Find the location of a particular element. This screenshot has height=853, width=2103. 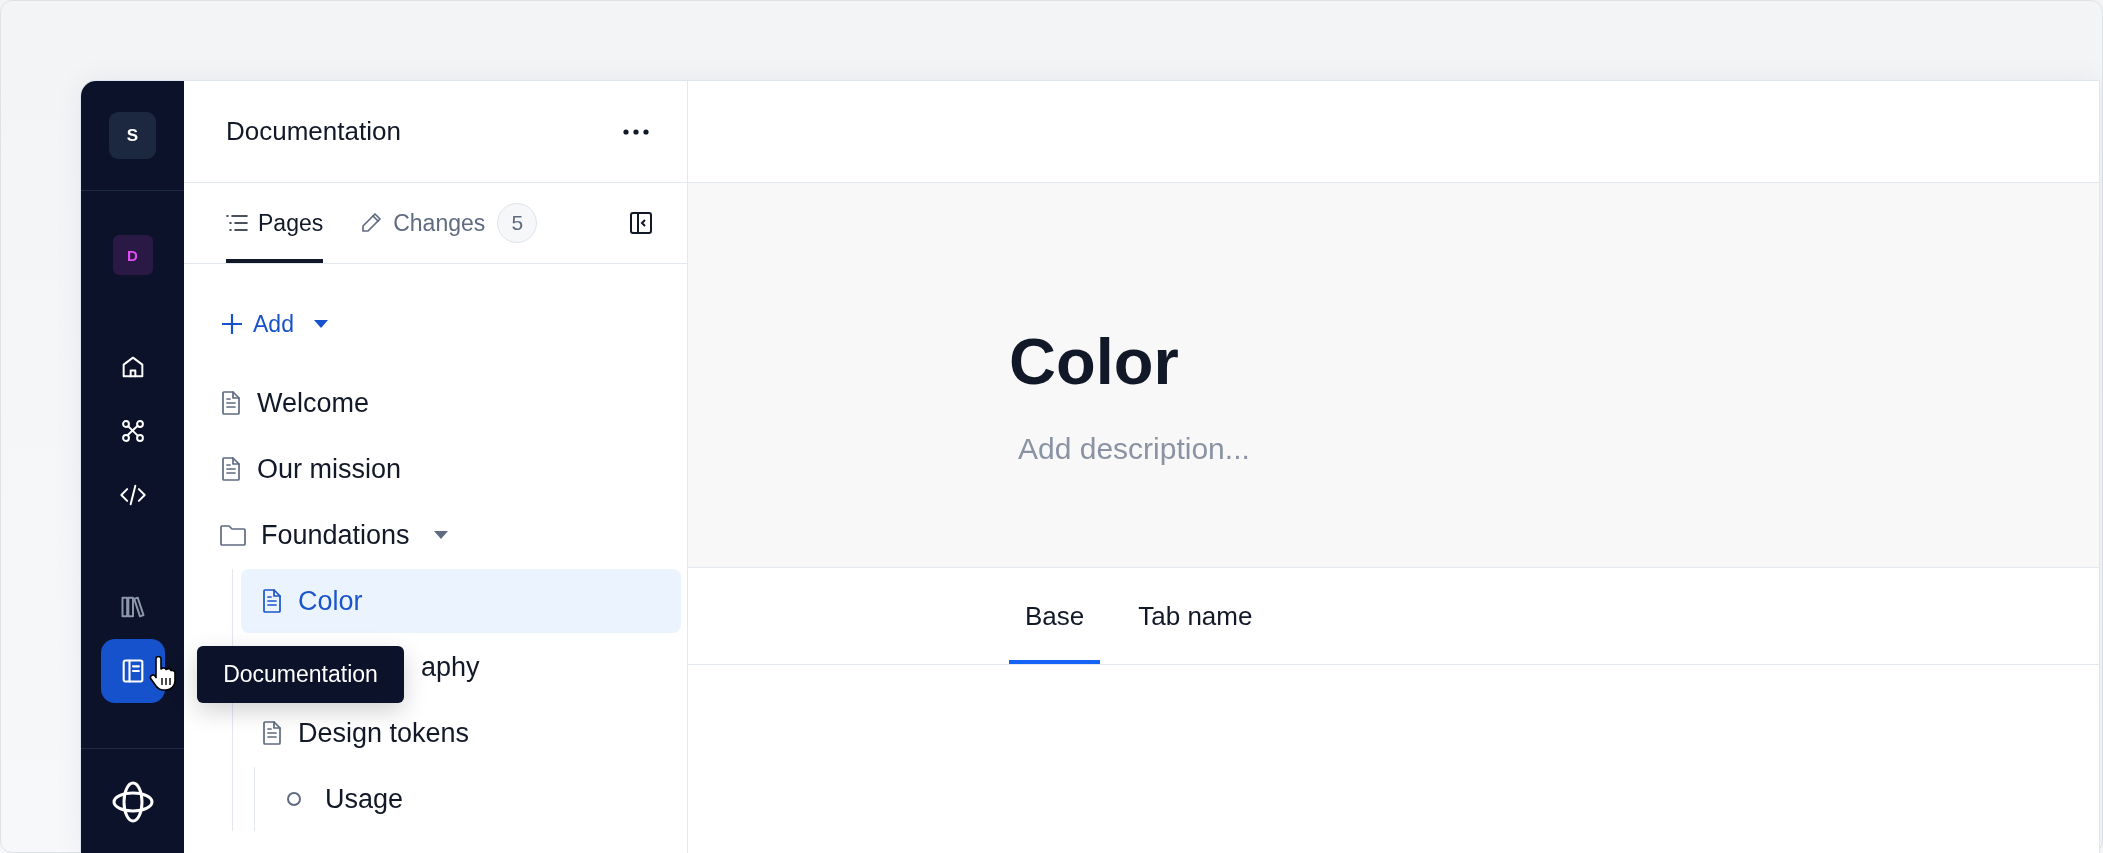

changes-tab: Changes 5 is located at coordinates (448, 223).